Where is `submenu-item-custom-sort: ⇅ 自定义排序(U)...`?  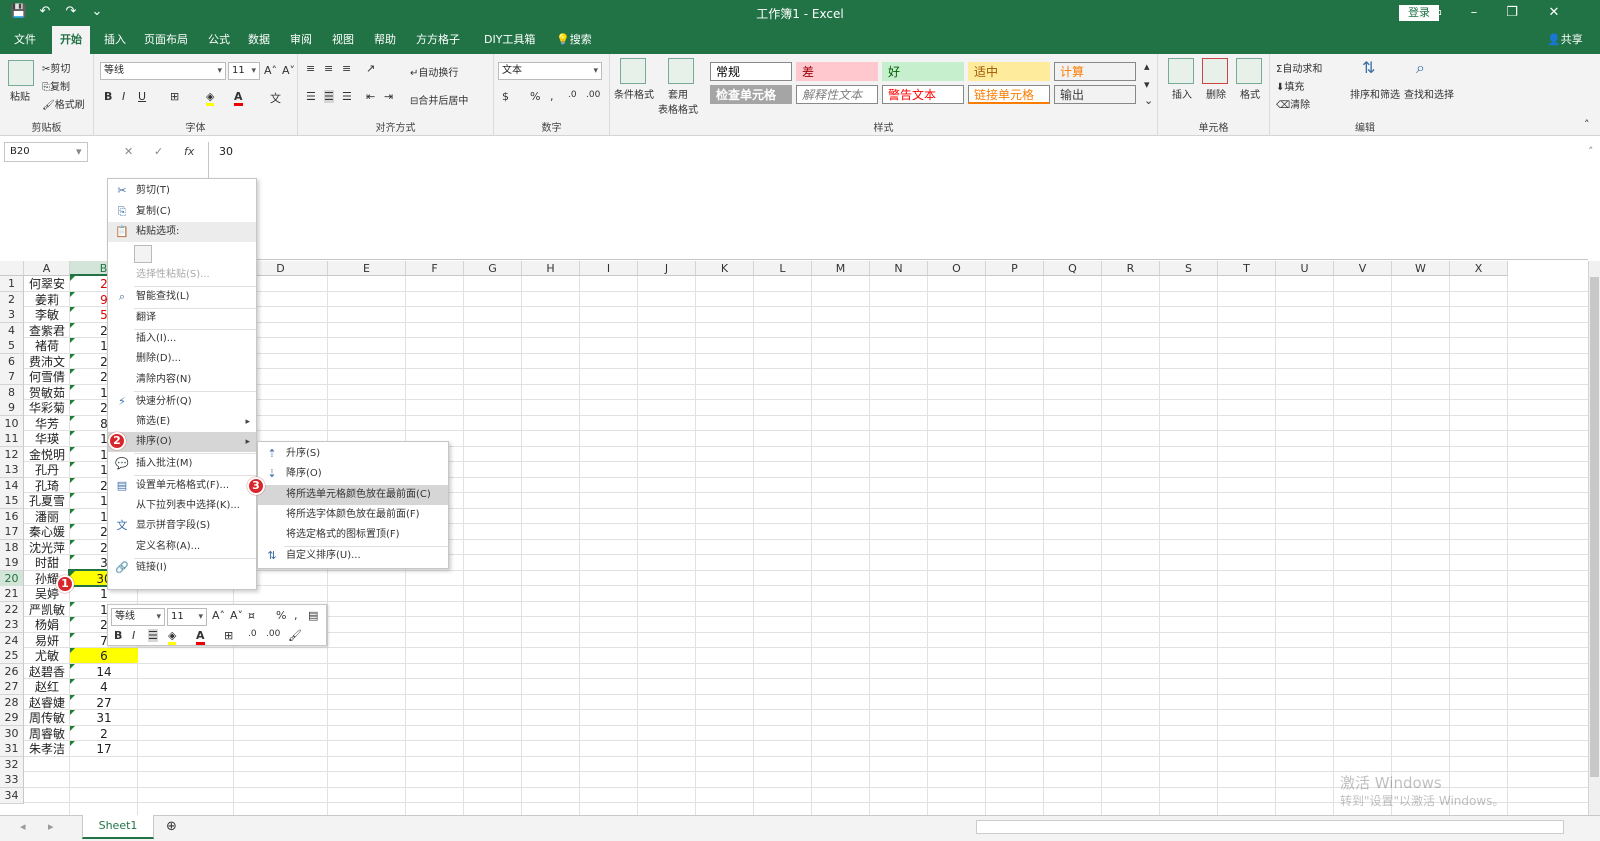 submenu-item-custom-sort: ⇅ 自定义排序(U)... is located at coordinates (353, 556).